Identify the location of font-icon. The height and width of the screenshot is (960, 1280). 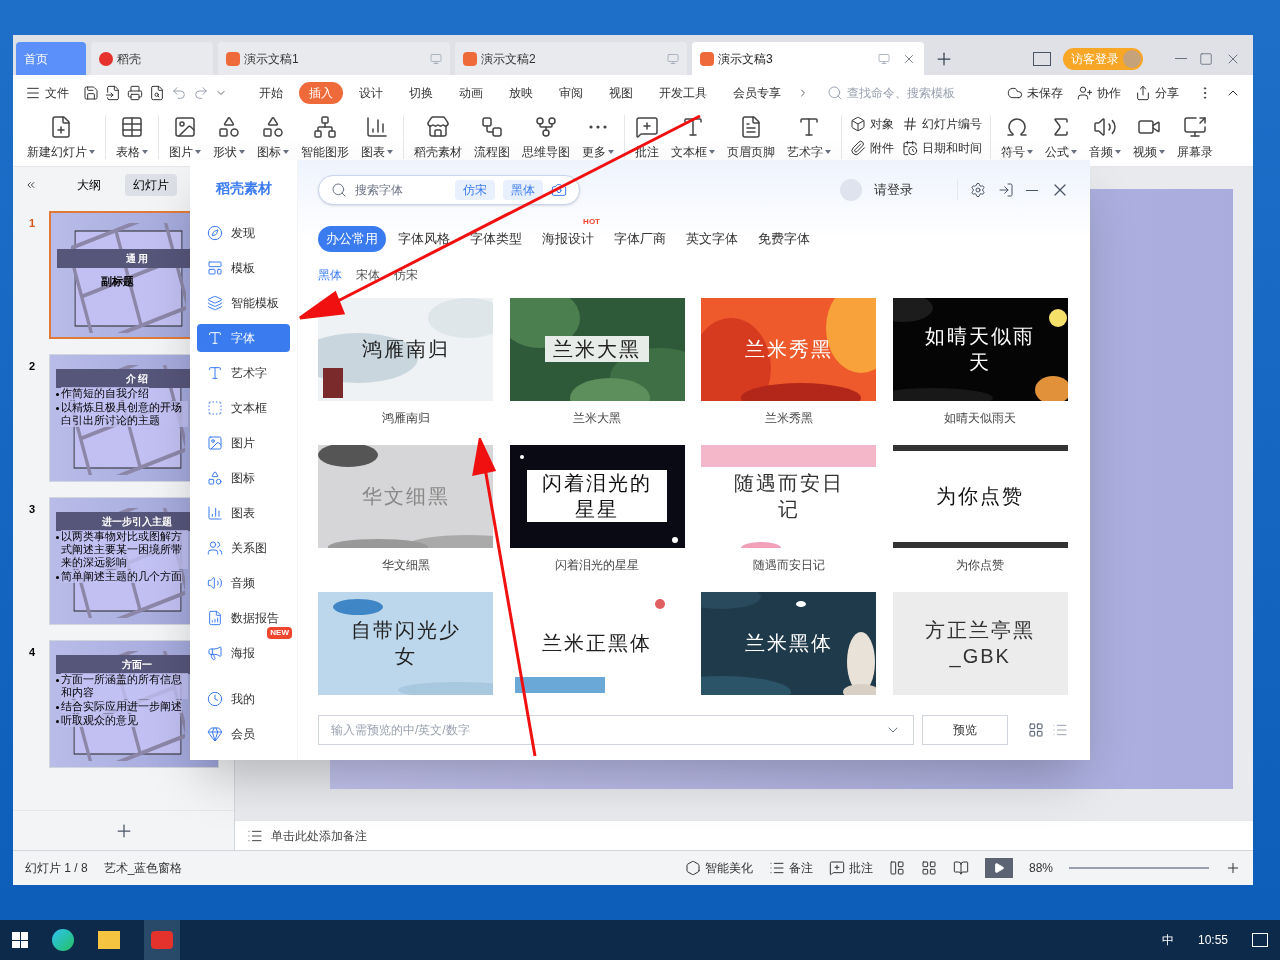
(215, 338).